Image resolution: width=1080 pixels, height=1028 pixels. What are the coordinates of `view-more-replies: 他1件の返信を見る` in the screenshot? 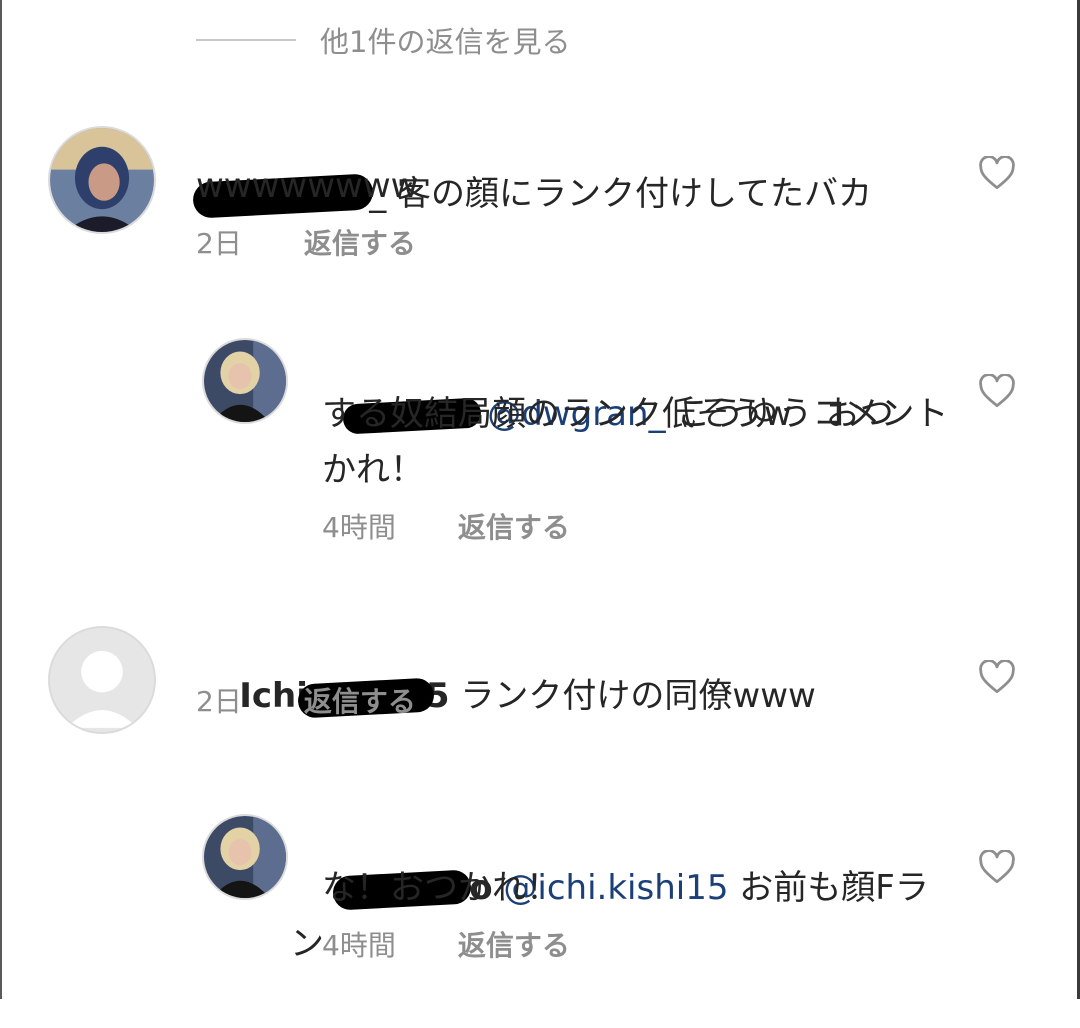 It's located at (383, 40).